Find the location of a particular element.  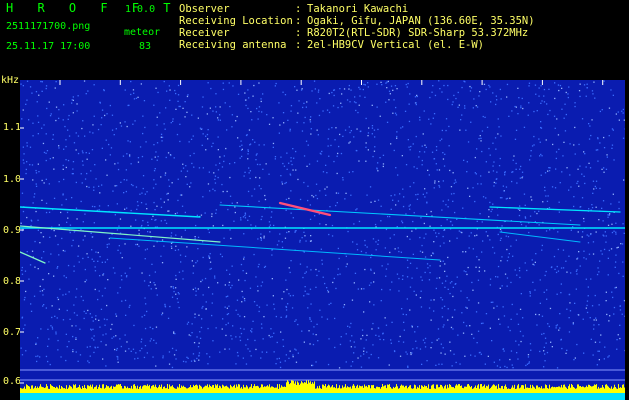

app-version: 1.0.0 is located at coordinates (140, 9).